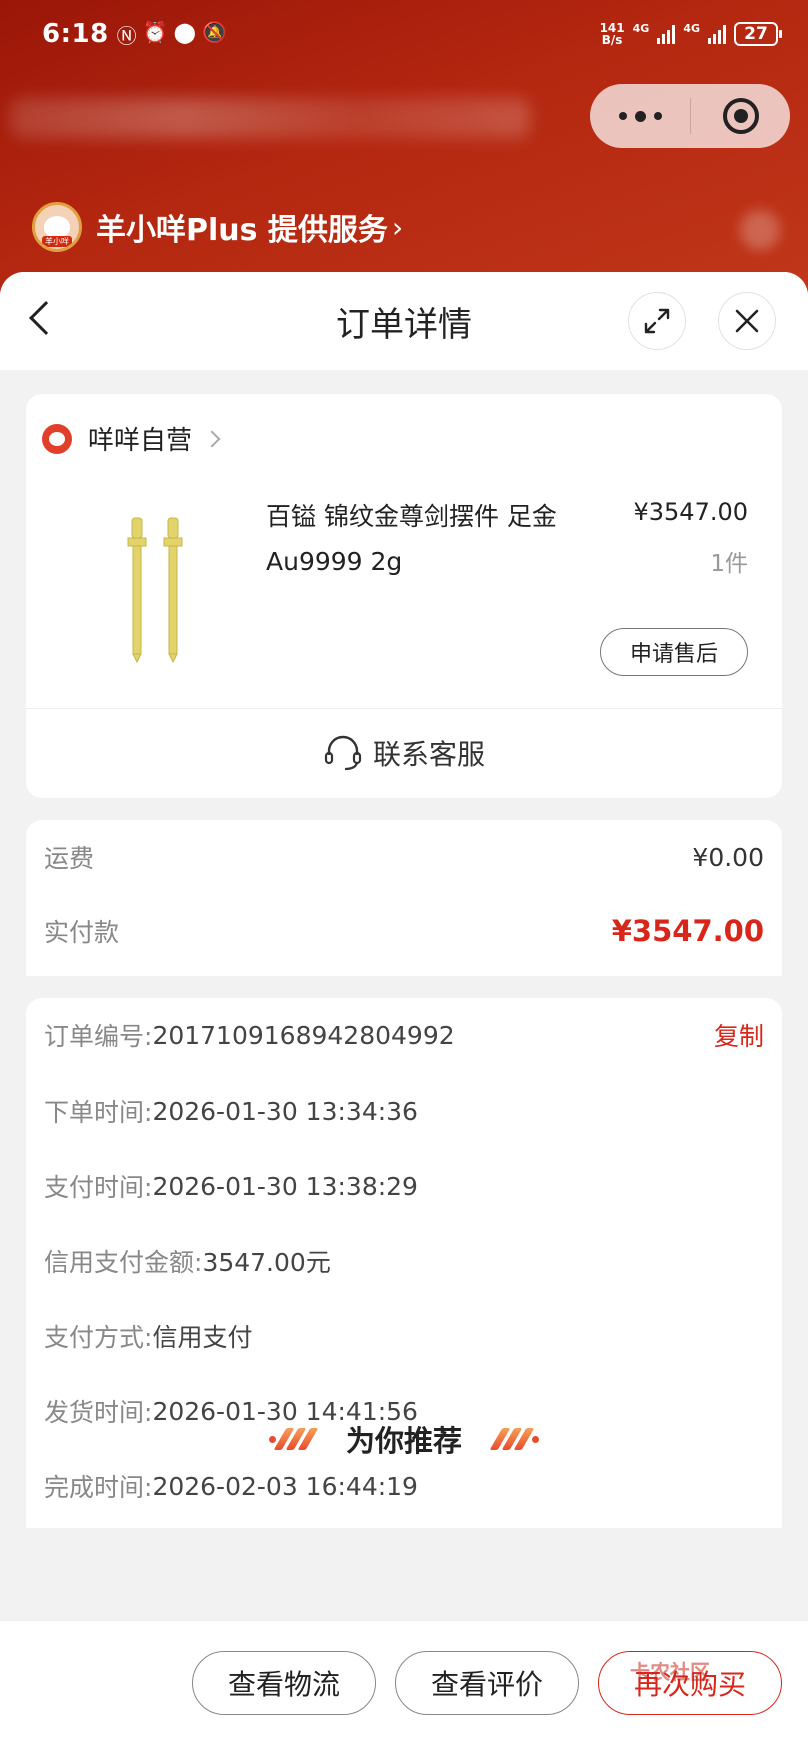  I want to click on mute-icon: 🔕, so click(214, 31).